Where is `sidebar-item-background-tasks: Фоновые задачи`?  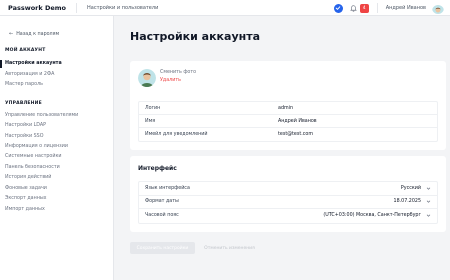
sidebar-item-background-tasks: Фоновые задачи is located at coordinates (26, 188).